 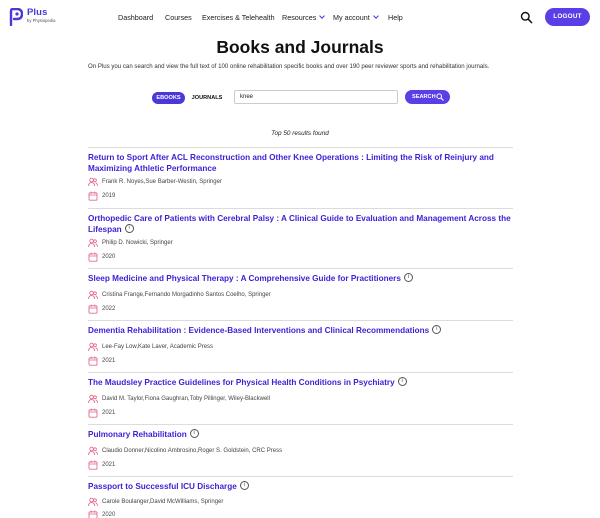 I want to click on nav-exercises-telehealth: Exercises & Telehealth, so click(x=238, y=17).